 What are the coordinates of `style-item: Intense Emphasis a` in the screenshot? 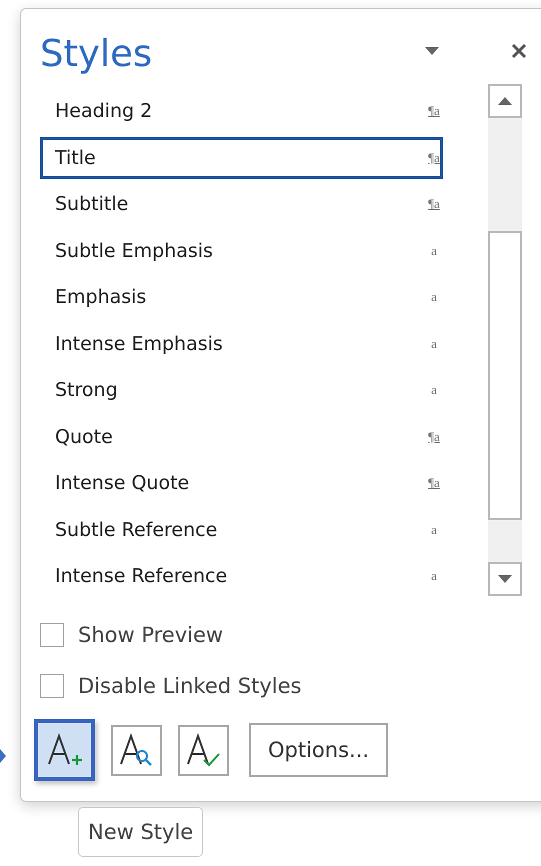 It's located at (241, 343).